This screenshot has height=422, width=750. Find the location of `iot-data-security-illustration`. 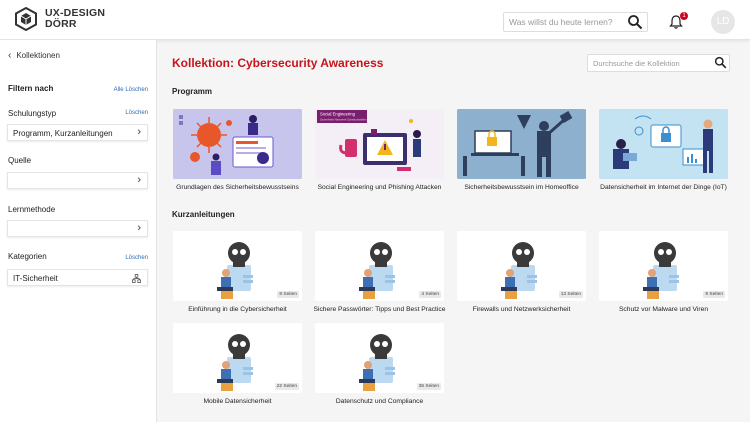

iot-data-security-illustration is located at coordinates (663, 144).